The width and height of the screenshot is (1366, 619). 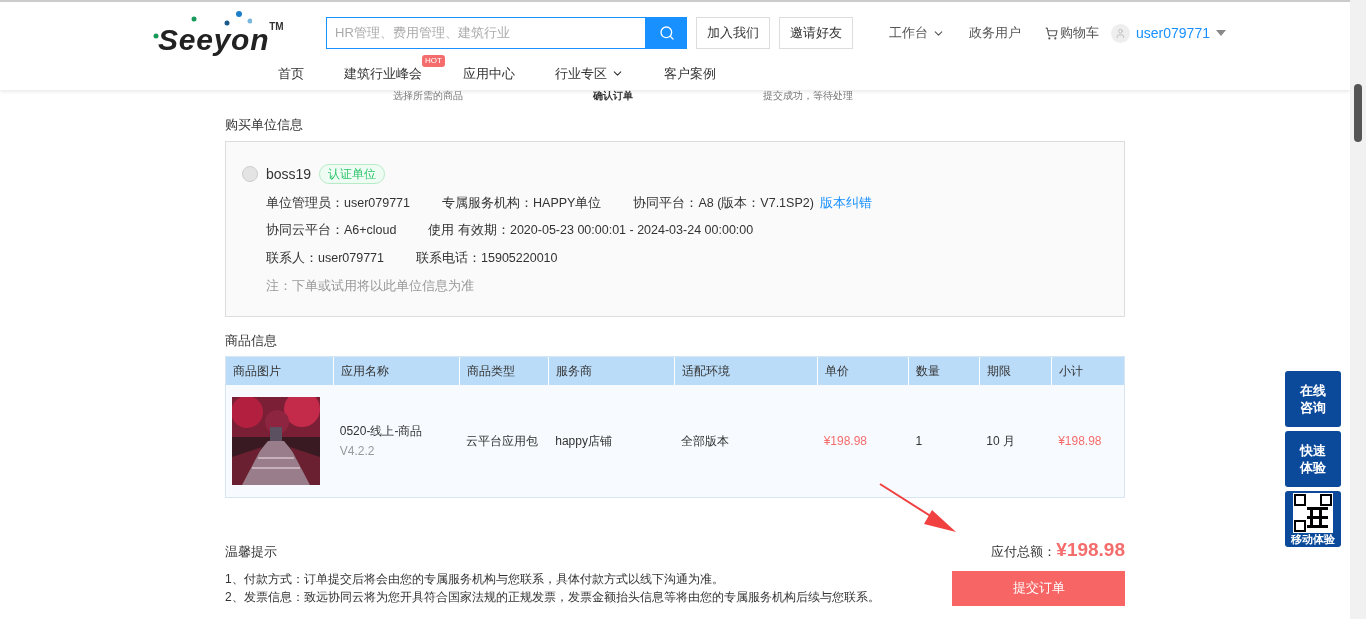 What do you see at coordinates (1000, 441) in the screenshot?
I see `table-cell: 10 月` at bounding box center [1000, 441].